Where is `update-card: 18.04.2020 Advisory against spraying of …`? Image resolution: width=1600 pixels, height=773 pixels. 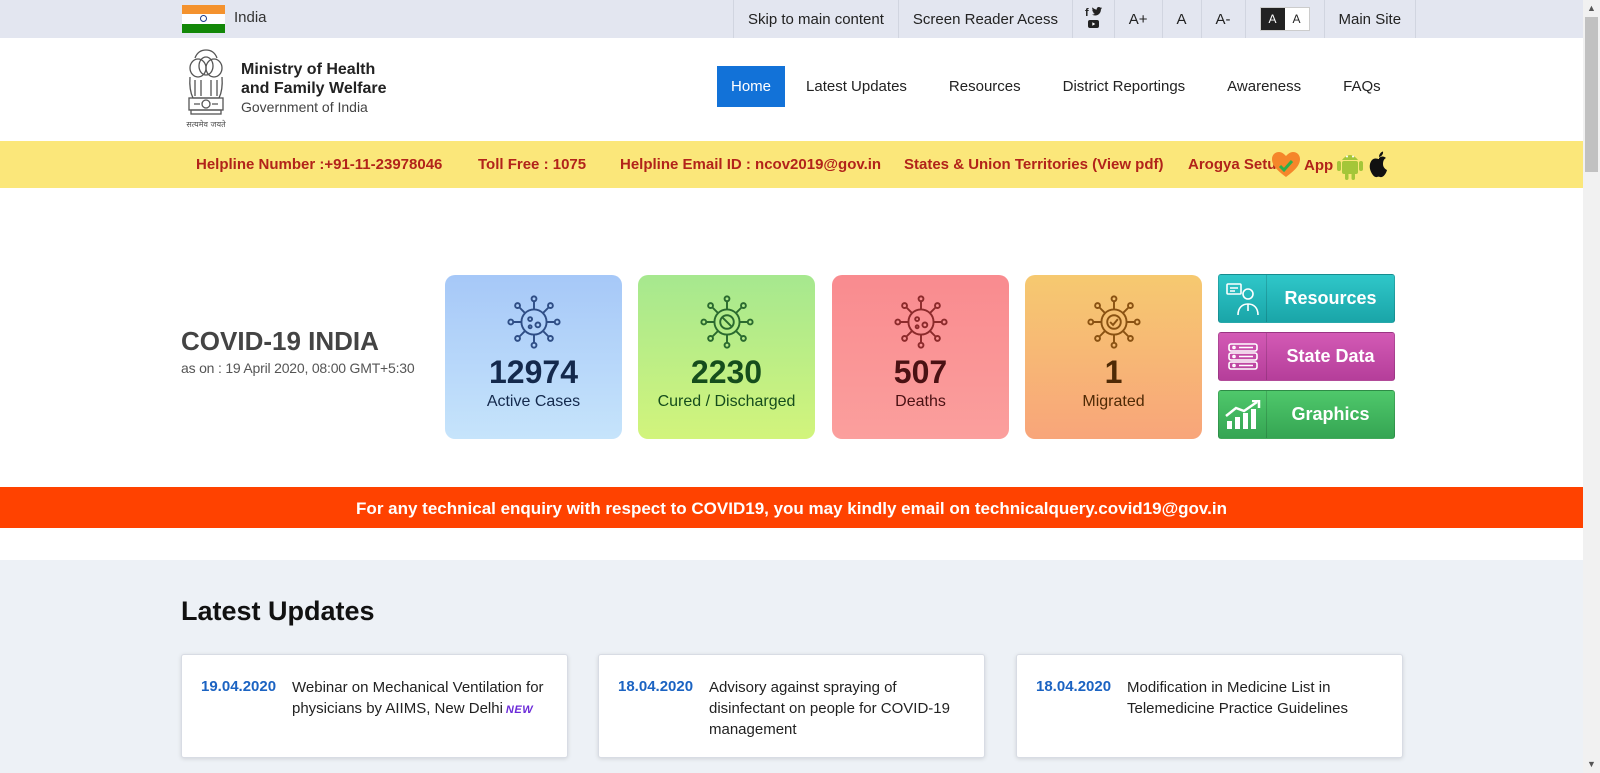 update-card: 18.04.2020 Advisory against spraying of … is located at coordinates (791, 706).